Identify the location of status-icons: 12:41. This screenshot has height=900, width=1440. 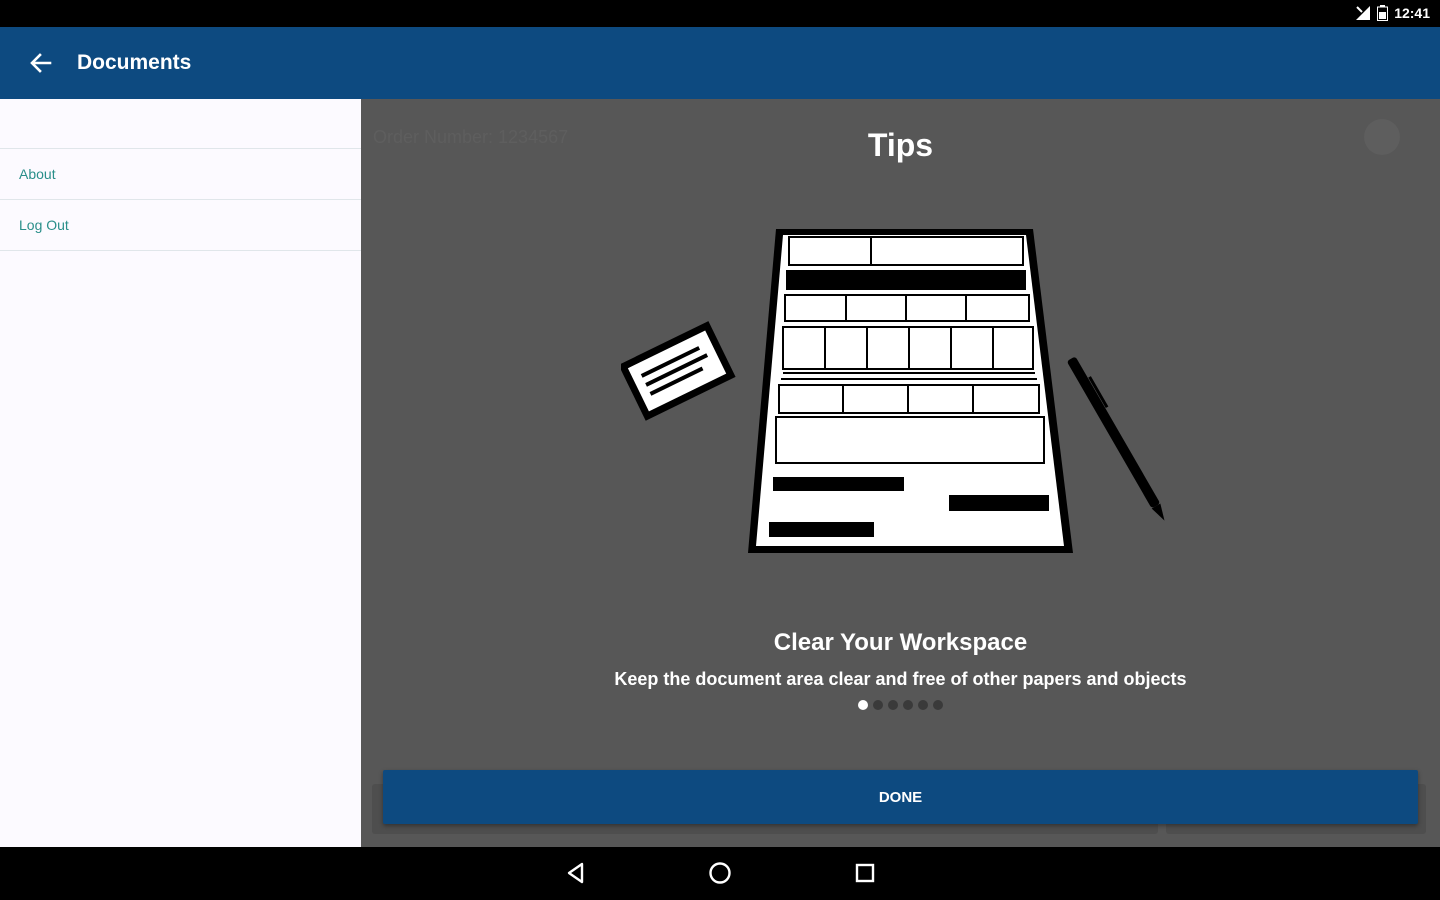
(1392, 13).